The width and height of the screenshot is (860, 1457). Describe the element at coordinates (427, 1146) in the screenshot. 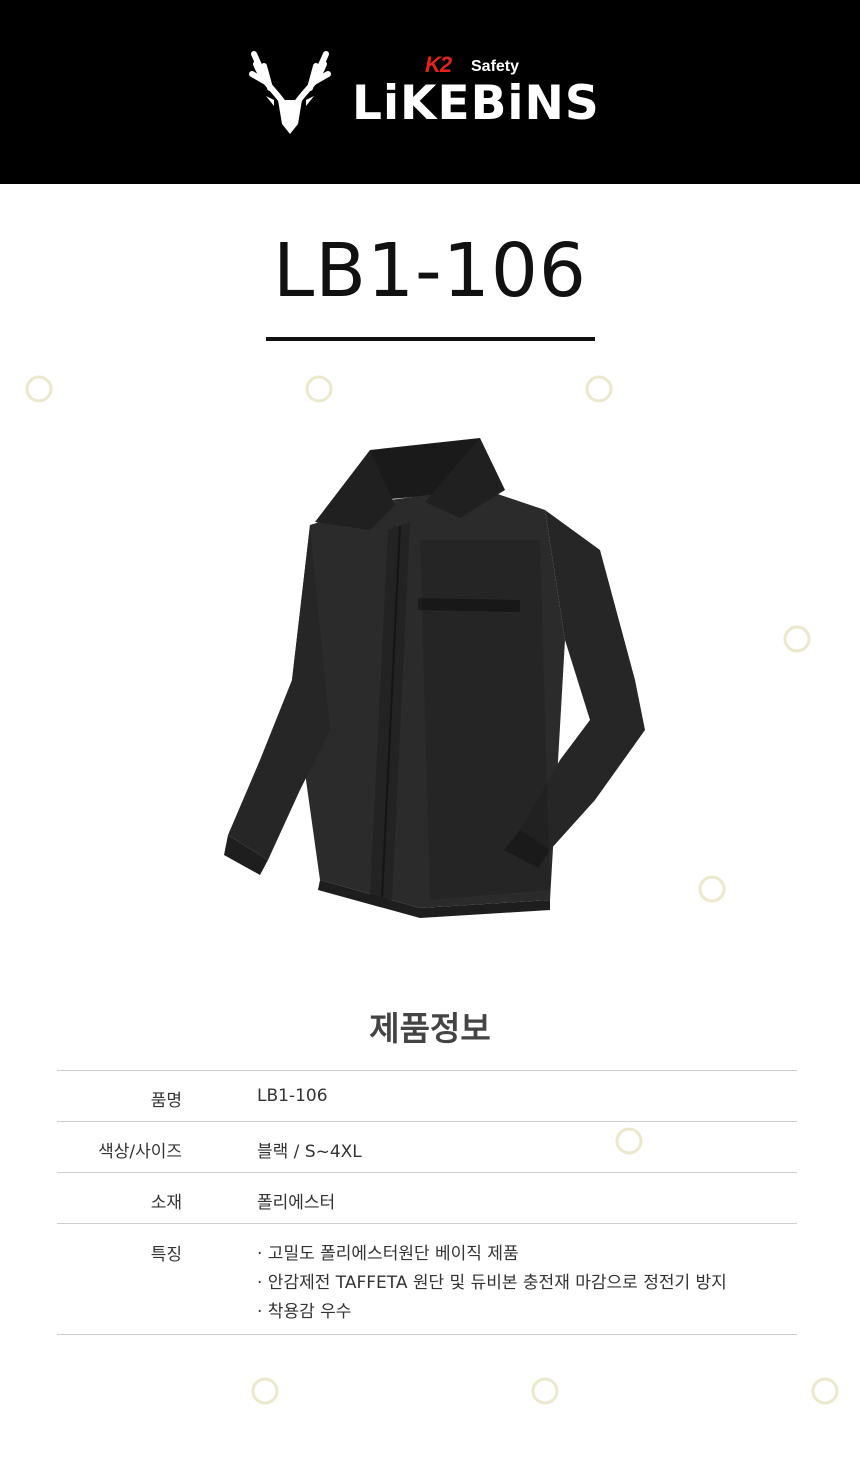

I see `table-row: 색상/사이즈 블랙 / S~4XL` at that location.